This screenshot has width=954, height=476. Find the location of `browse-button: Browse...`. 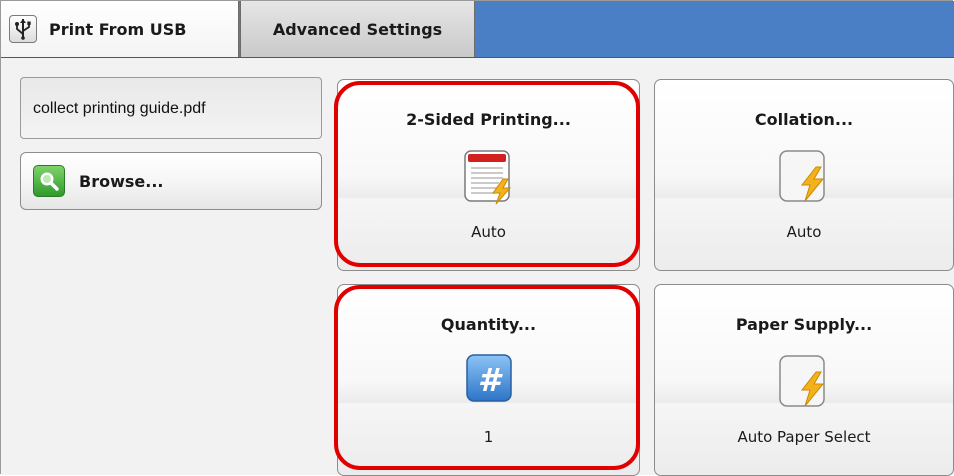

browse-button: Browse... is located at coordinates (171, 181).